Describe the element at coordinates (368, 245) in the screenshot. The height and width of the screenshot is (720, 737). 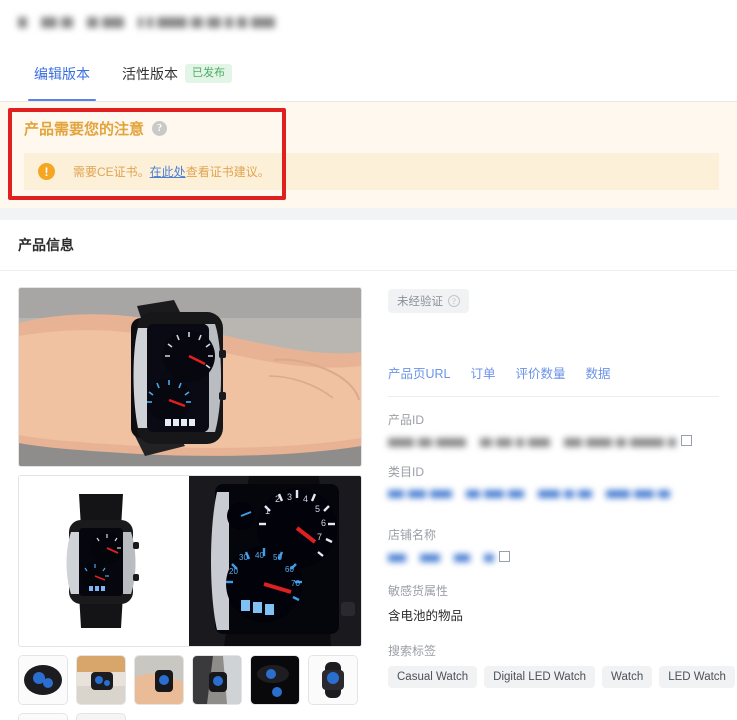
I see `product-info-header: 产品信息` at that location.